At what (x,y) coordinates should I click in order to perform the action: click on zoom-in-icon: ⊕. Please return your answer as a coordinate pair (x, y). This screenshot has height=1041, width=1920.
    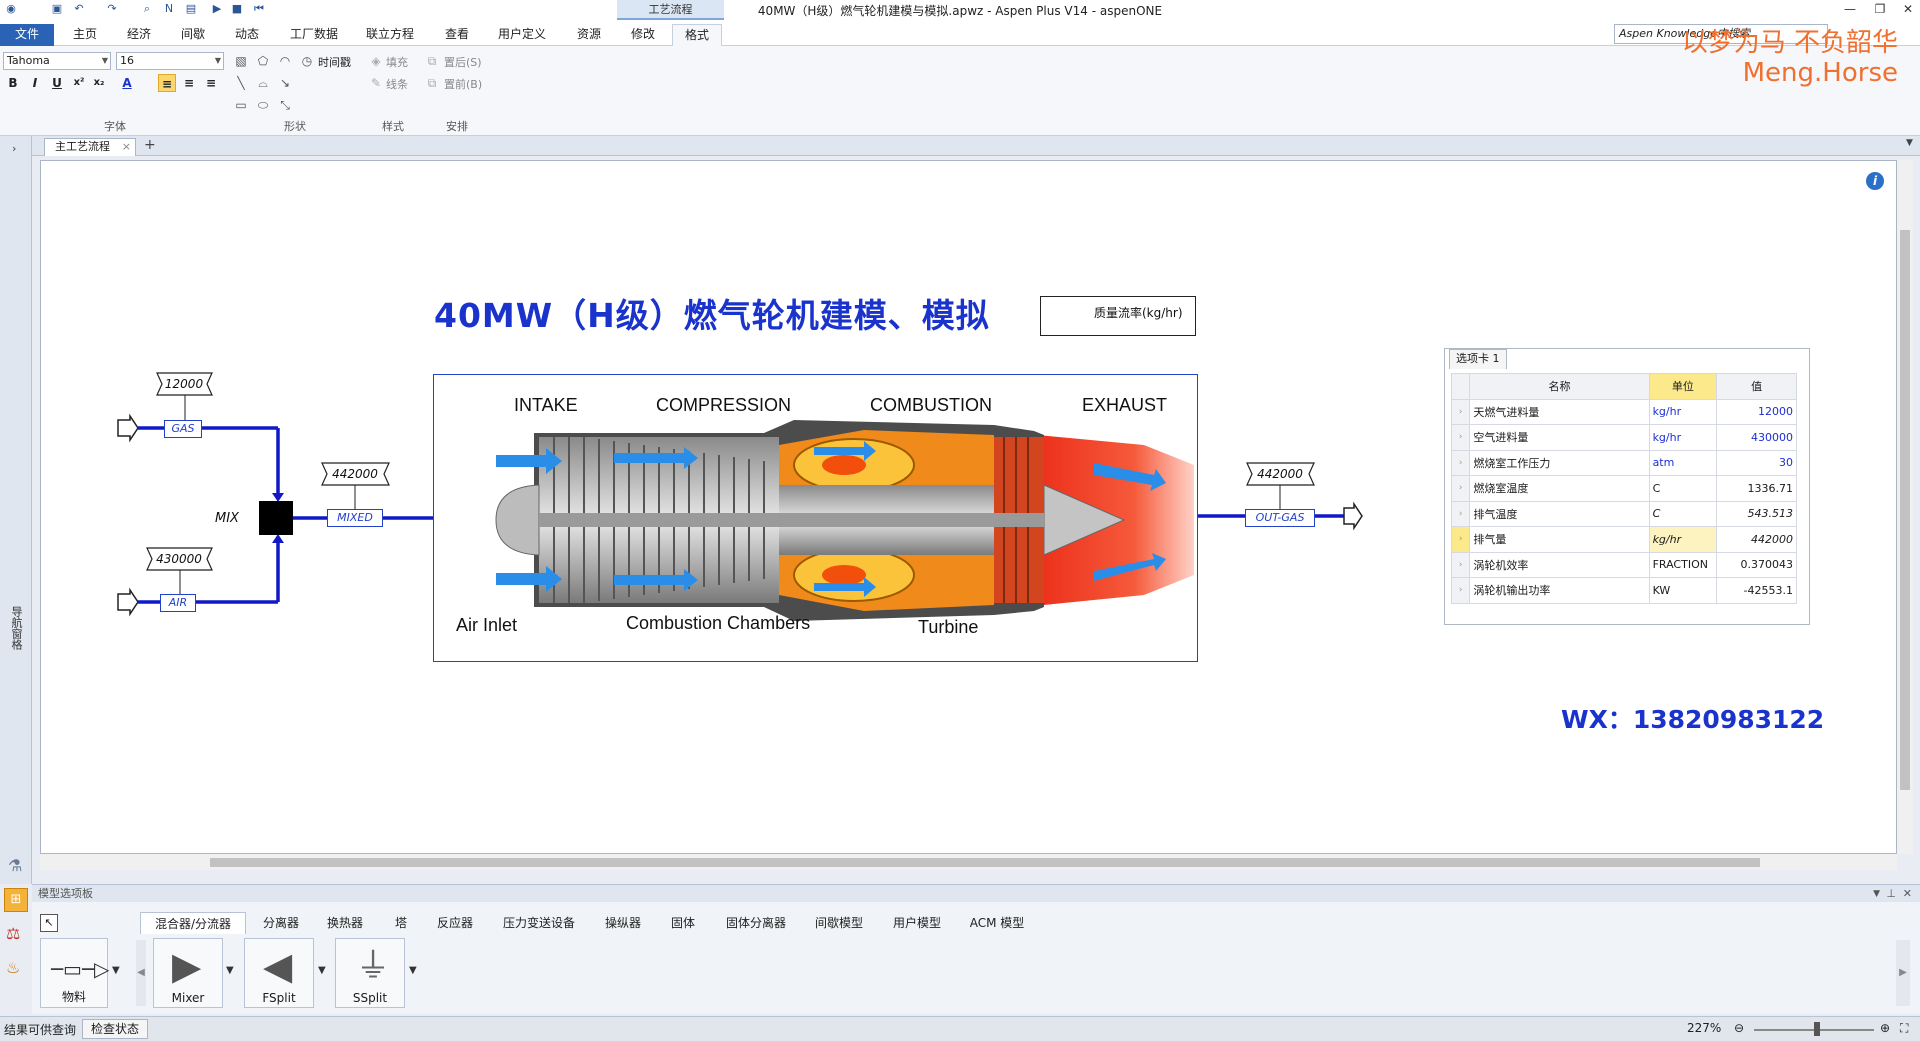
    Looking at the image, I should click on (1885, 1028).